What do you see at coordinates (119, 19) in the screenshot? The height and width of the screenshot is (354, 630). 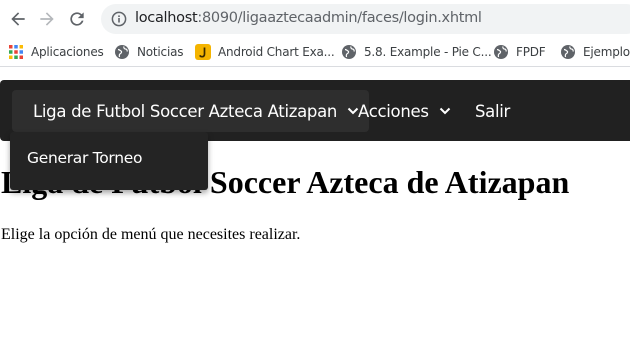 I see `info-icon` at bounding box center [119, 19].